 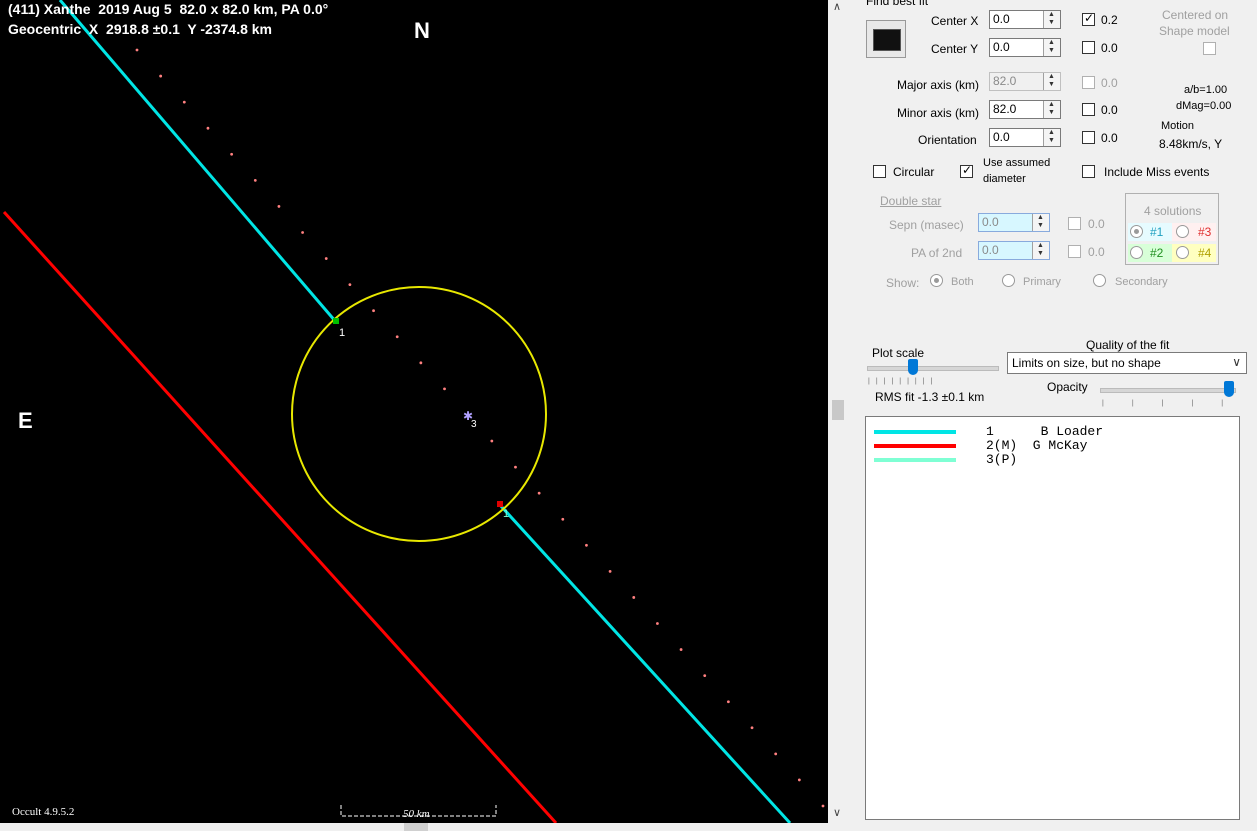 I want to click on sepn-check-value: 0.0, so click(x=1096, y=224).